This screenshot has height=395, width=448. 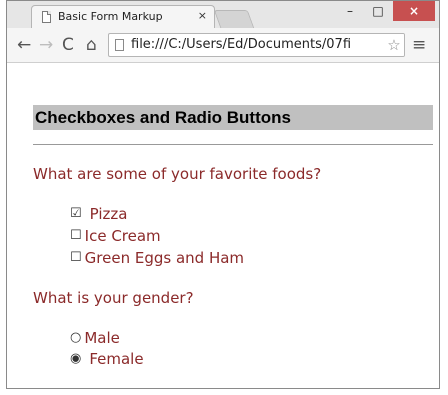 I want to click on address-bar: file:///C:/Users/Ed/Documents/07fi ☆, so click(x=256, y=45).